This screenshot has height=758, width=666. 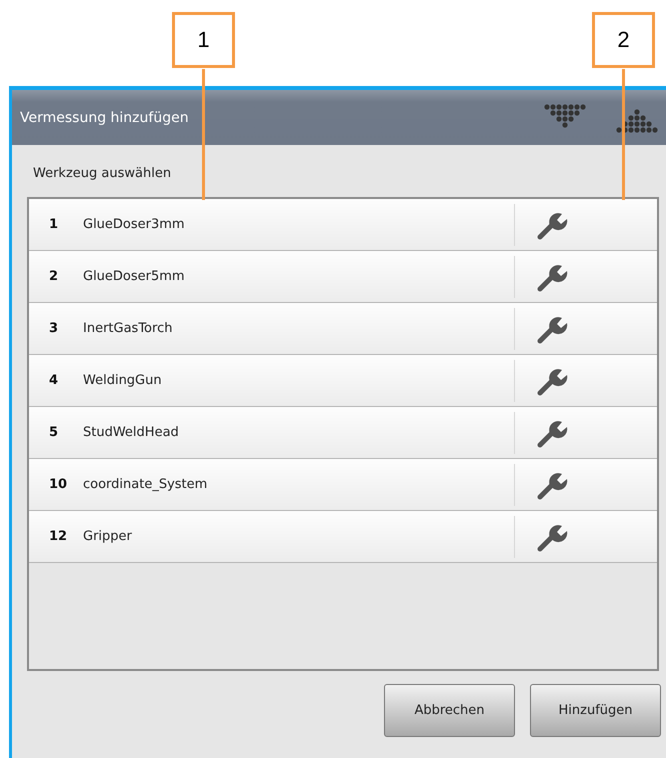 I want to click on dialog-button: Hinzufügen, so click(x=595, y=710).